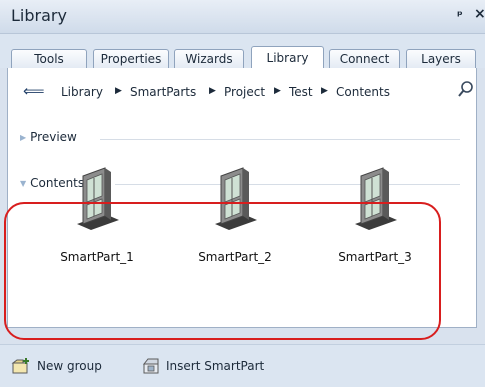  I want to click on preview-section-header: ▶ Preview, so click(48, 137).